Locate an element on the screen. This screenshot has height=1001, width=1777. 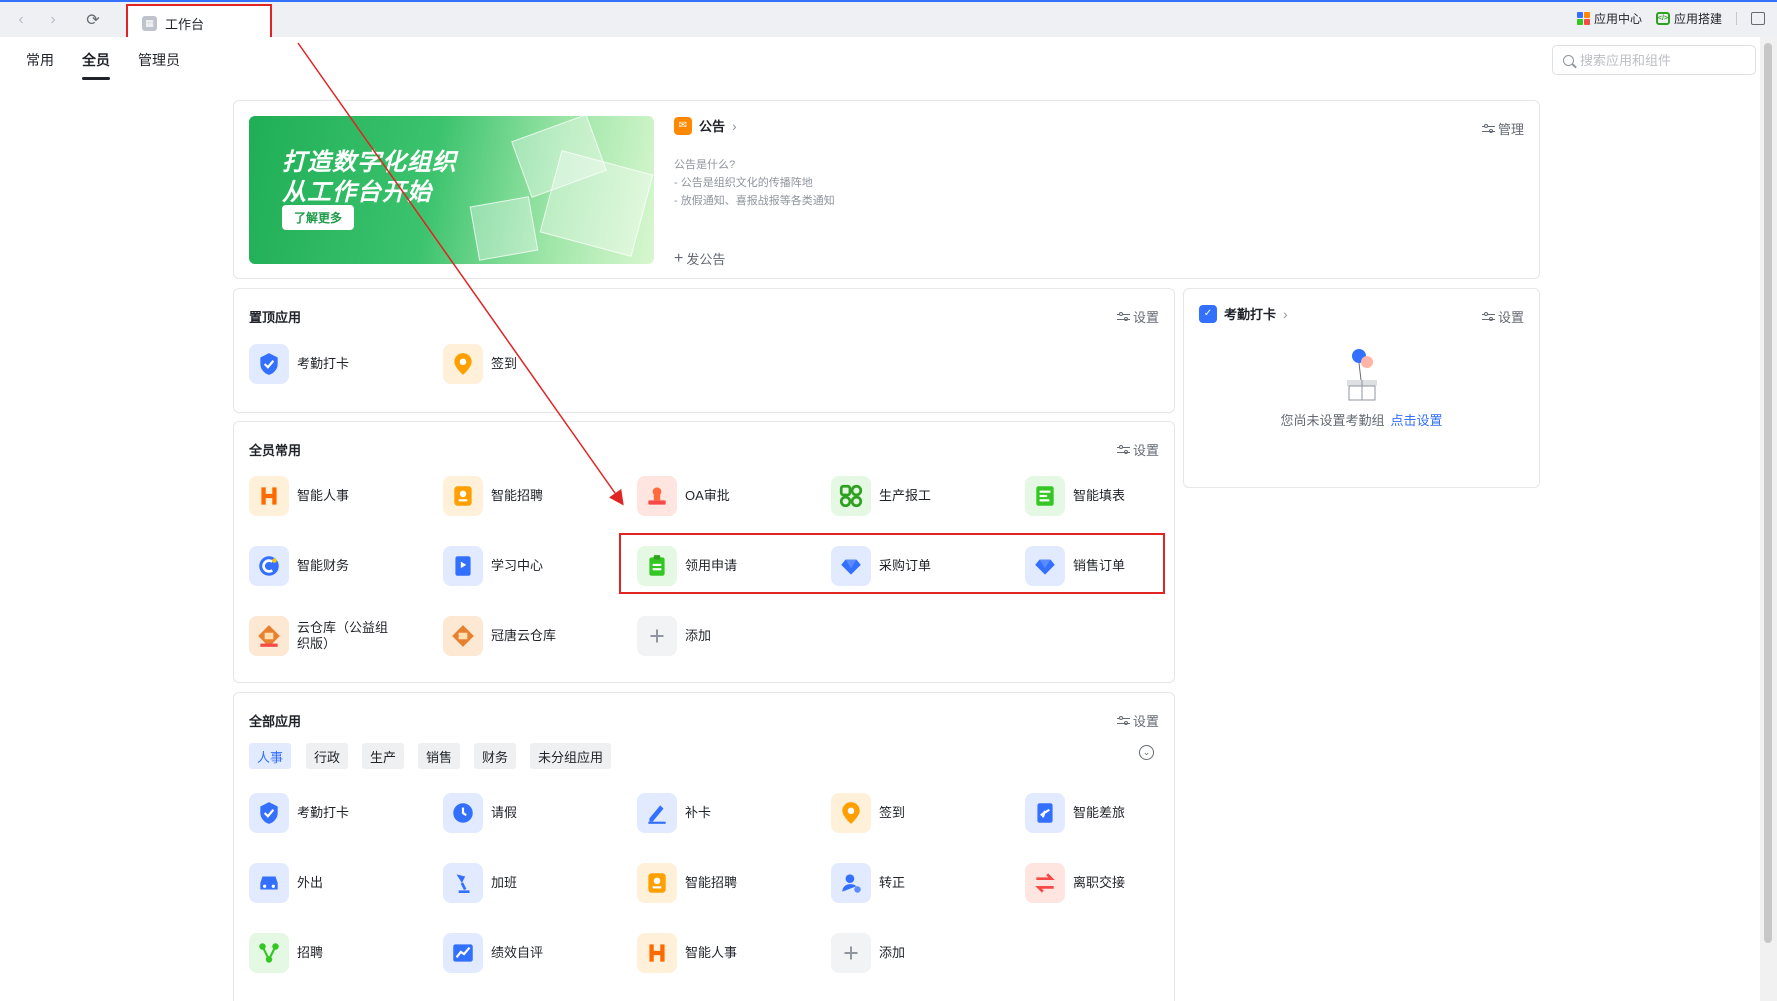
app-label: 招聘 is located at coordinates (310, 952).